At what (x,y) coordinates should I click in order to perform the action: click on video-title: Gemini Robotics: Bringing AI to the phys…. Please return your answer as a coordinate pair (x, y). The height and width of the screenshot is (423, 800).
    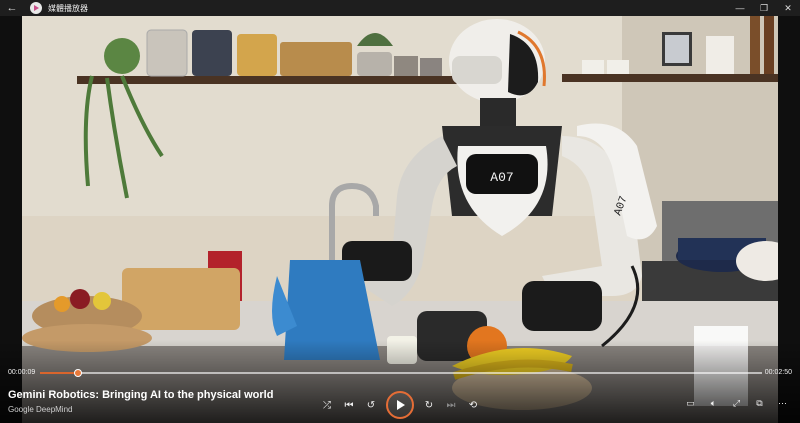
    Looking at the image, I should click on (141, 395).